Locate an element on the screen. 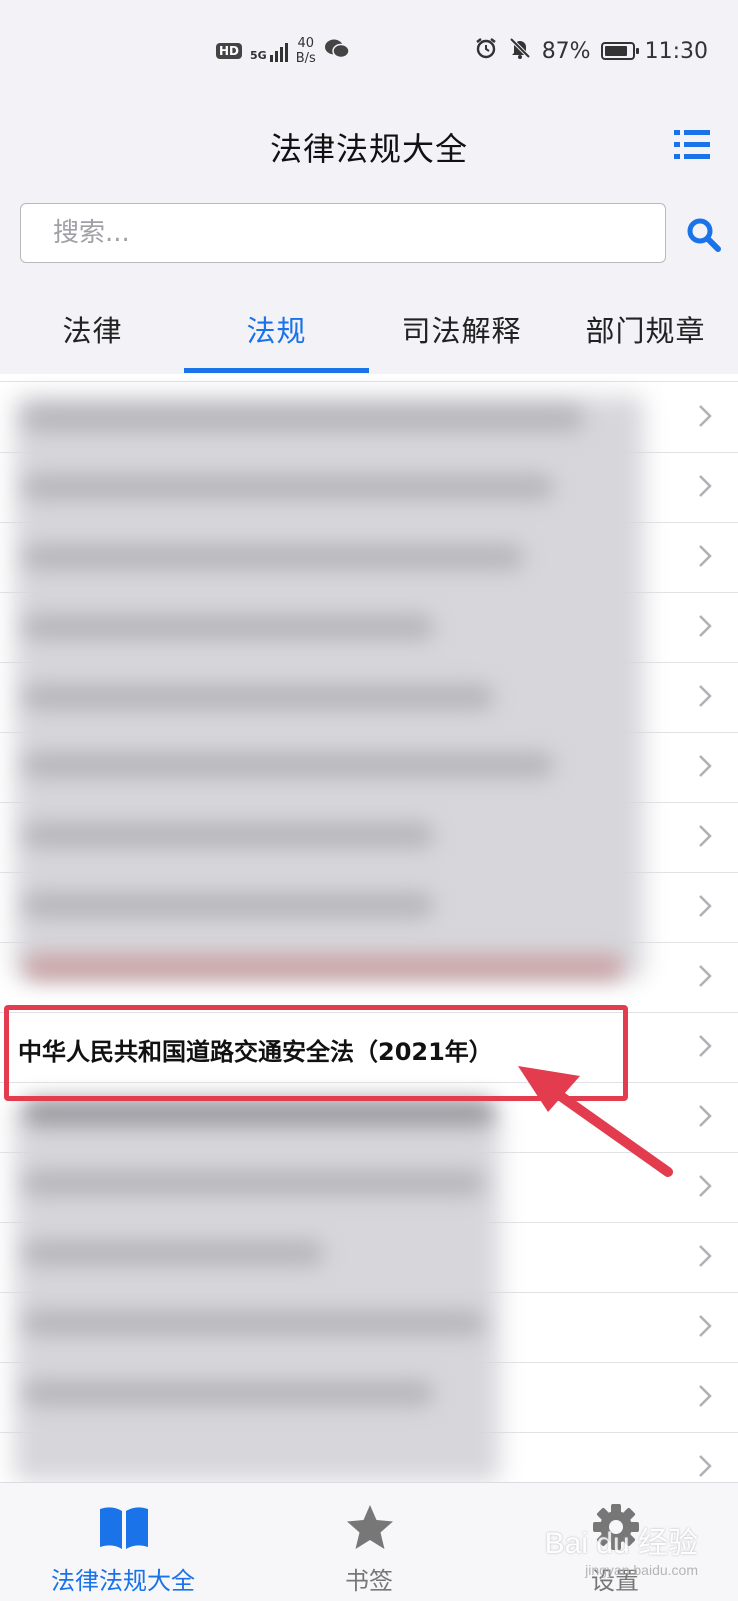 Image resolution: width=738 pixels, height=1601 pixels. battery-icon is located at coordinates (619, 51).